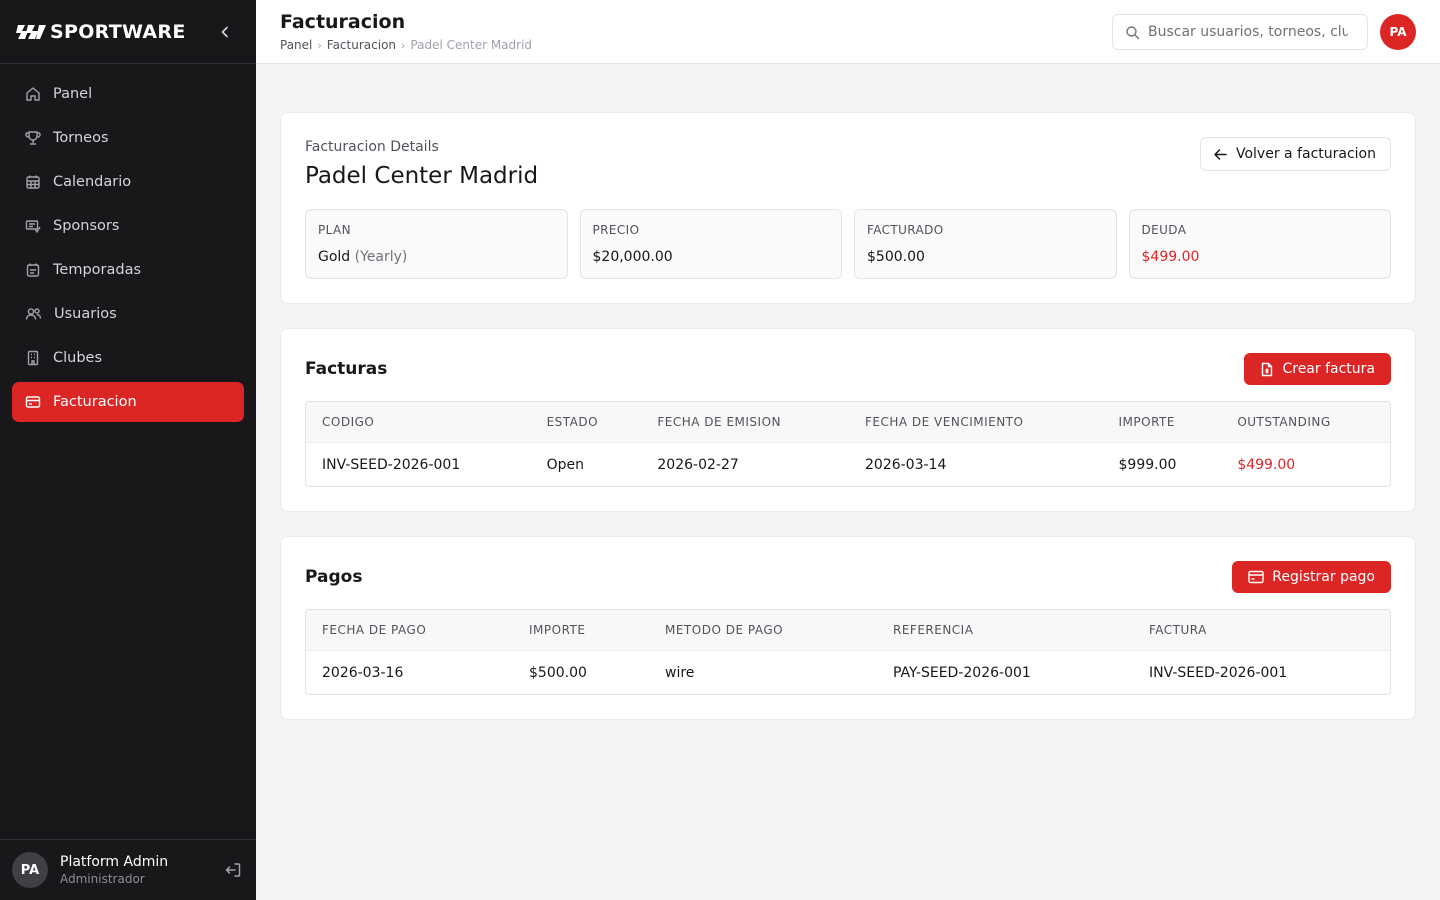  Describe the element at coordinates (1164, 230) in the screenshot. I see `stat-label: DEUDA` at that location.